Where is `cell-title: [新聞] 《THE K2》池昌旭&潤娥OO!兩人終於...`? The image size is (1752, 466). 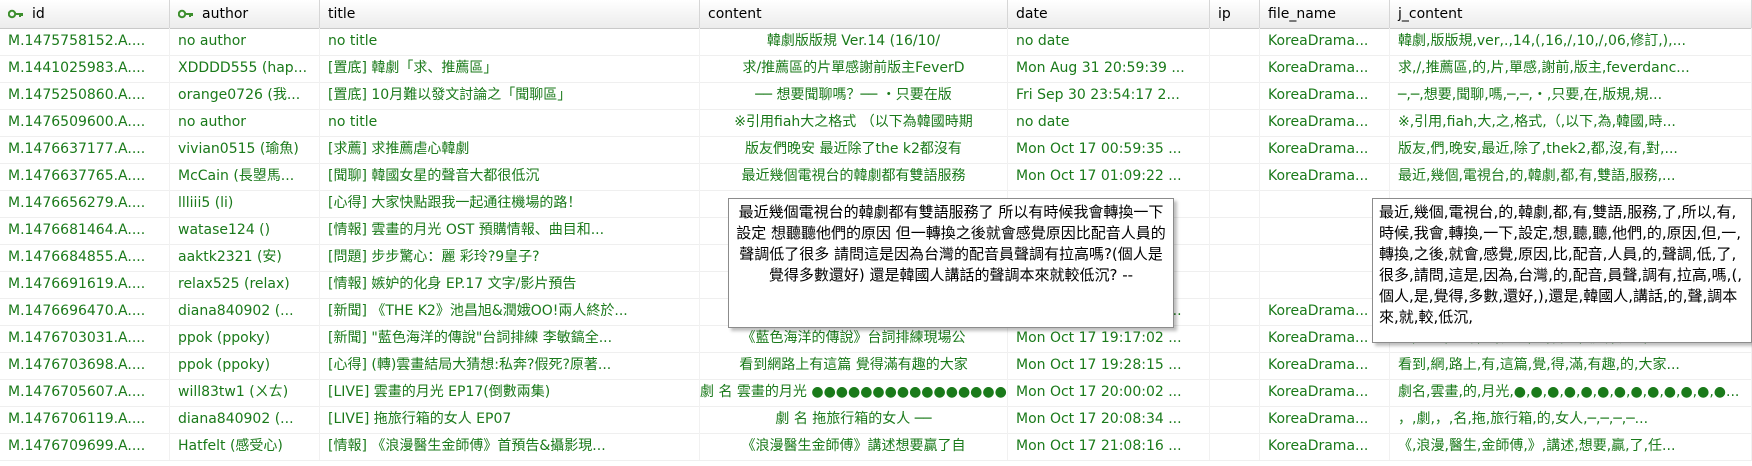 cell-title: [新聞] 《THE K2》池昌旭&潤娥OO!兩人終於... is located at coordinates (510, 311).